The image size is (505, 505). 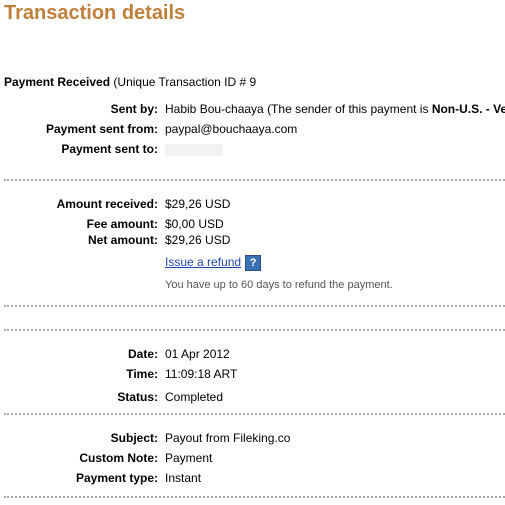 I want to click on date-label: Date:, so click(x=142, y=354).